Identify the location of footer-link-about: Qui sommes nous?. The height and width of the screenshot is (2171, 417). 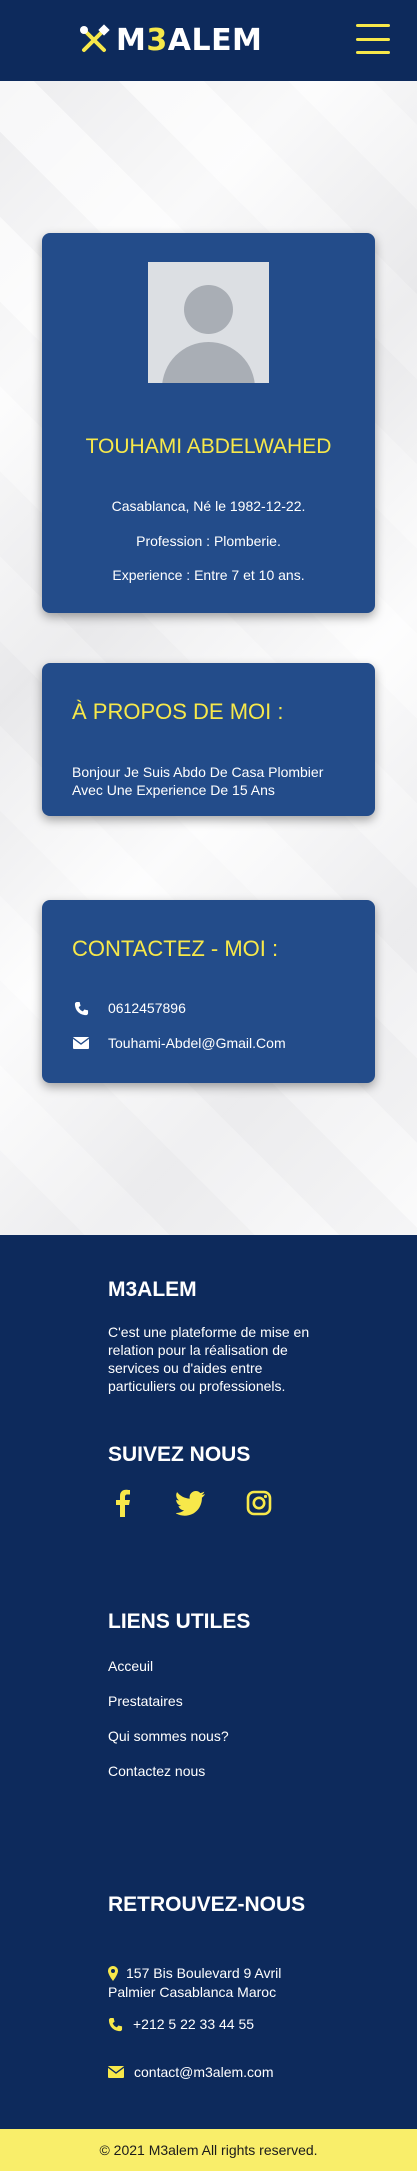
(168, 1736).